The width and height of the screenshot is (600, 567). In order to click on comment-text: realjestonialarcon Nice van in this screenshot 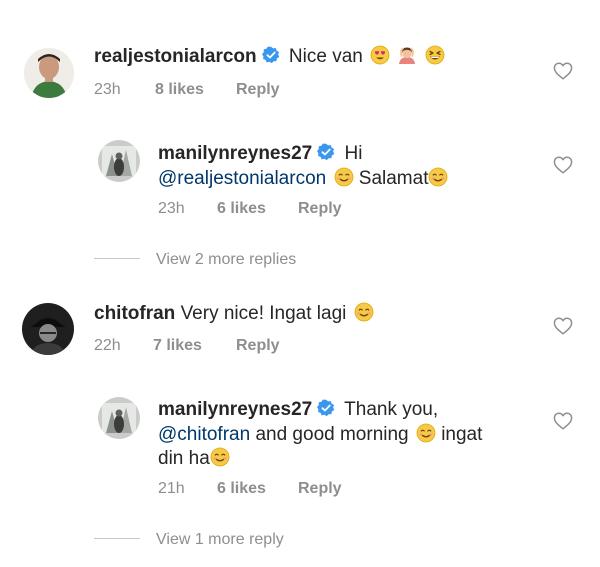, I will do `click(269, 57)`.